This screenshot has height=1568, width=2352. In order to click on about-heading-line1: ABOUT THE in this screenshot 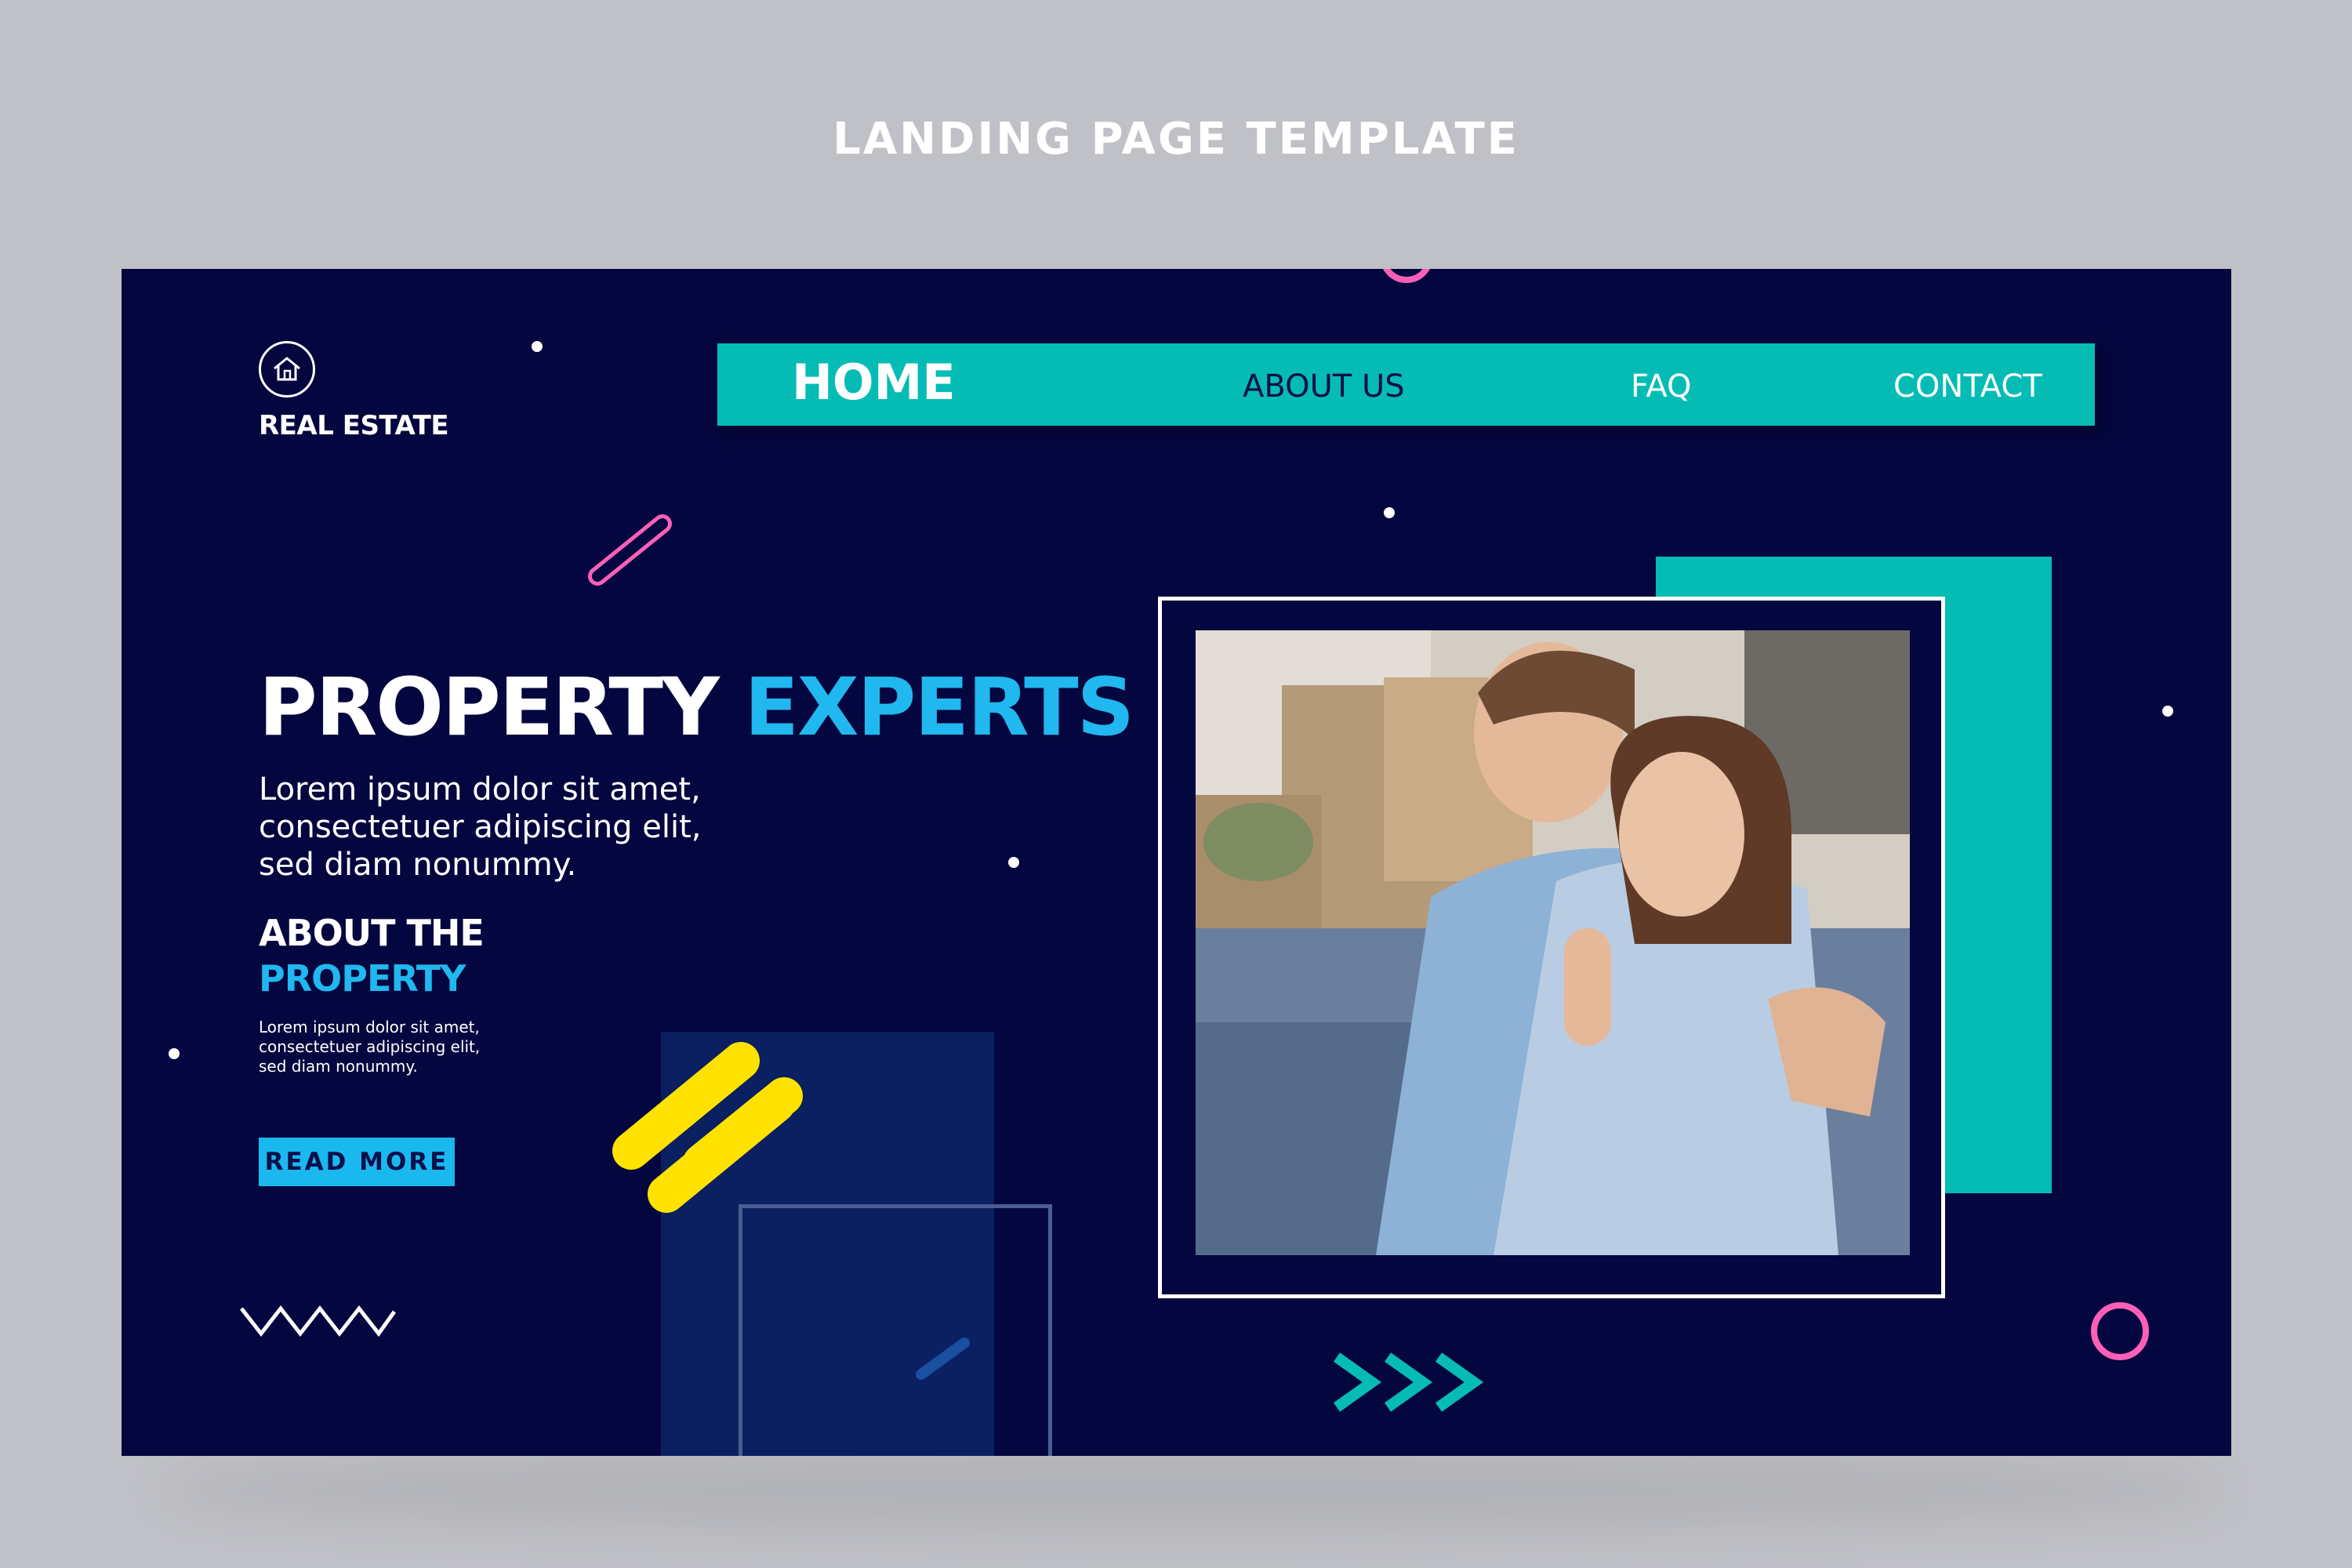, I will do `click(372, 933)`.